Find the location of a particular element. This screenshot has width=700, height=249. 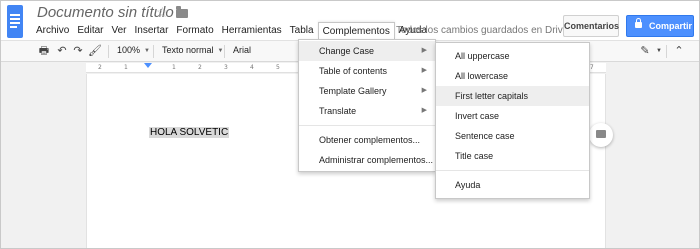

folder-icon is located at coordinates (182, 12).